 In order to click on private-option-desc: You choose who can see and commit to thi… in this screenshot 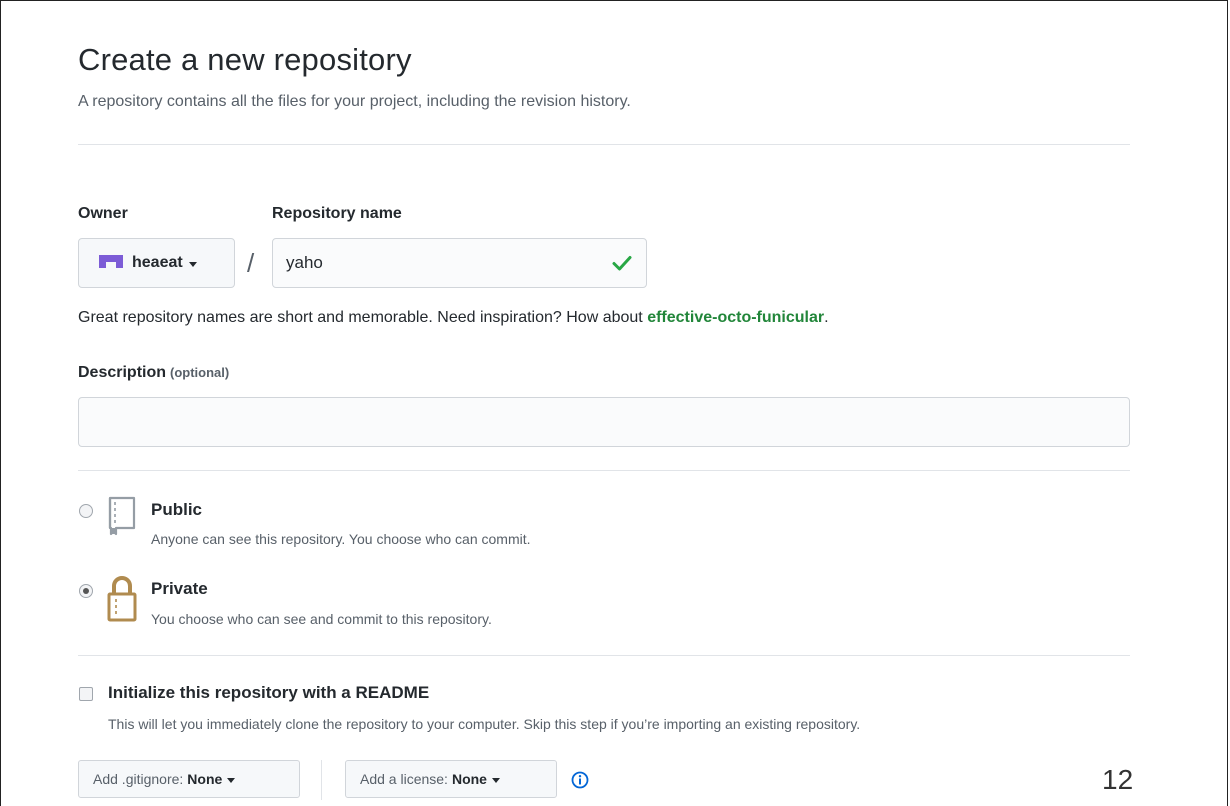, I will do `click(321, 619)`.